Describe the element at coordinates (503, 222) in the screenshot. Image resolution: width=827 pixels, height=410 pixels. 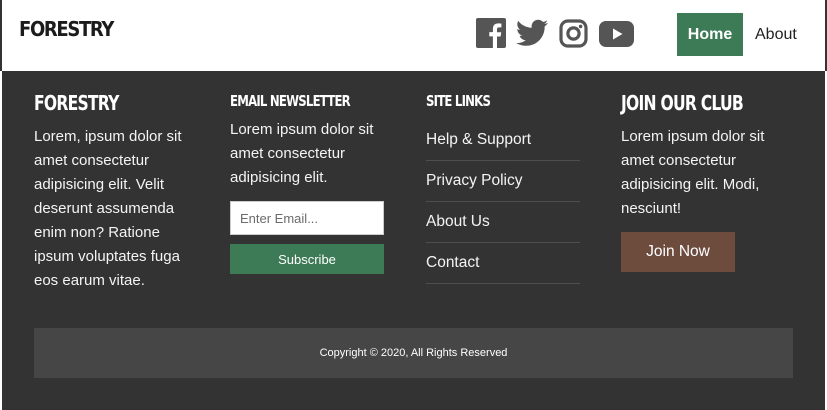
I see `list-item: About Us` at that location.